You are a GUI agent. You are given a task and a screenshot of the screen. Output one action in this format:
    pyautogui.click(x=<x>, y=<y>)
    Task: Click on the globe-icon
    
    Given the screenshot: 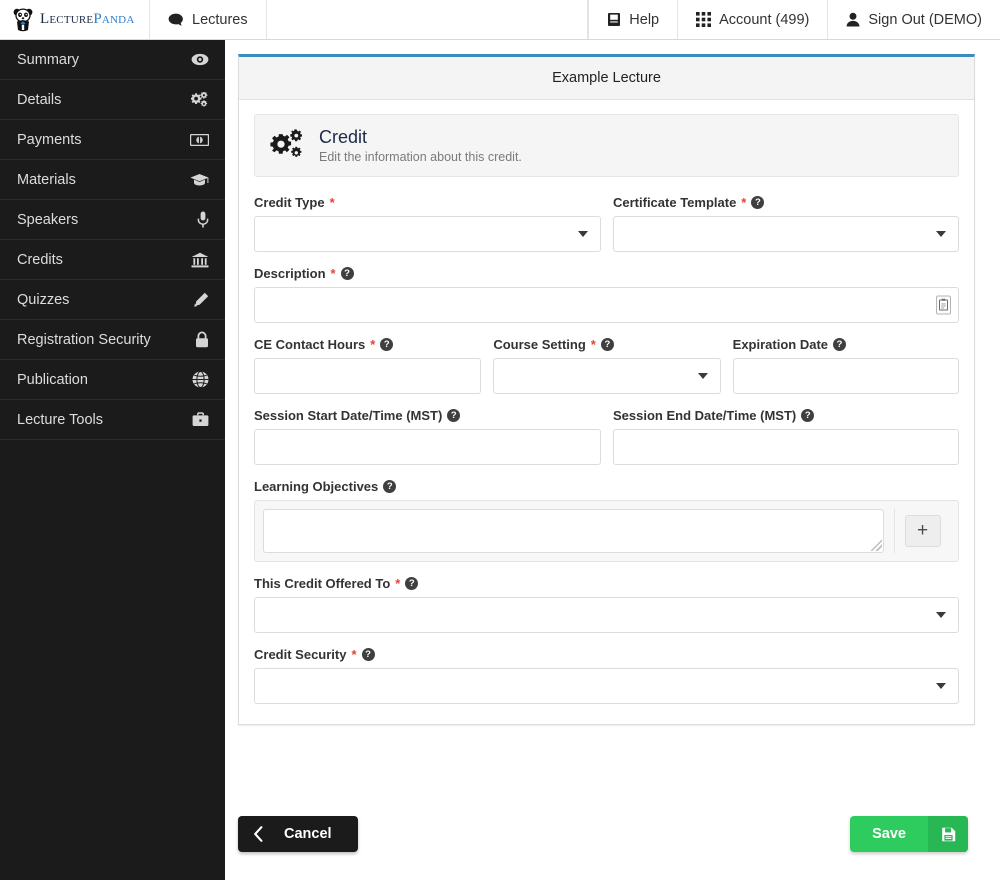 What is the action you would take?
    pyautogui.click(x=200, y=379)
    